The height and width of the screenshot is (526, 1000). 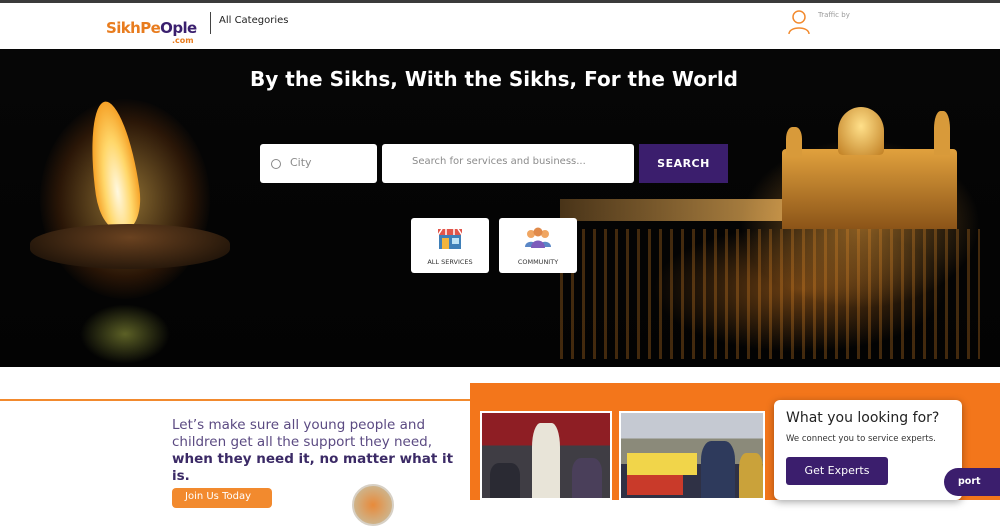 I want to click on city-placeholder: City, so click(x=301, y=162).